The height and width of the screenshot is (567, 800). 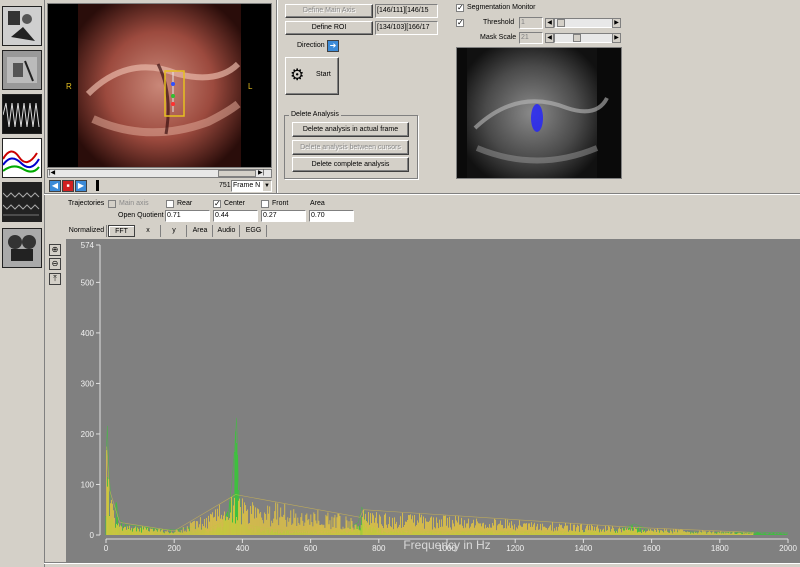 What do you see at coordinates (81, 186) in the screenshot?
I see `play-icon: ▶` at bounding box center [81, 186].